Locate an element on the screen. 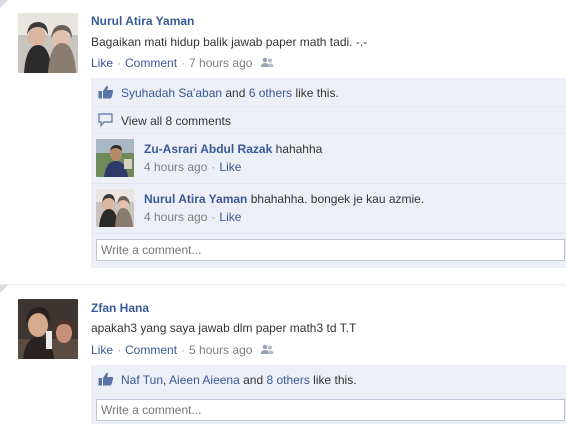 Image resolution: width=566 pixels, height=424 pixels. likes-summary: Syuhadah Sa'aban and 6 others like this. is located at coordinates (328, 92).